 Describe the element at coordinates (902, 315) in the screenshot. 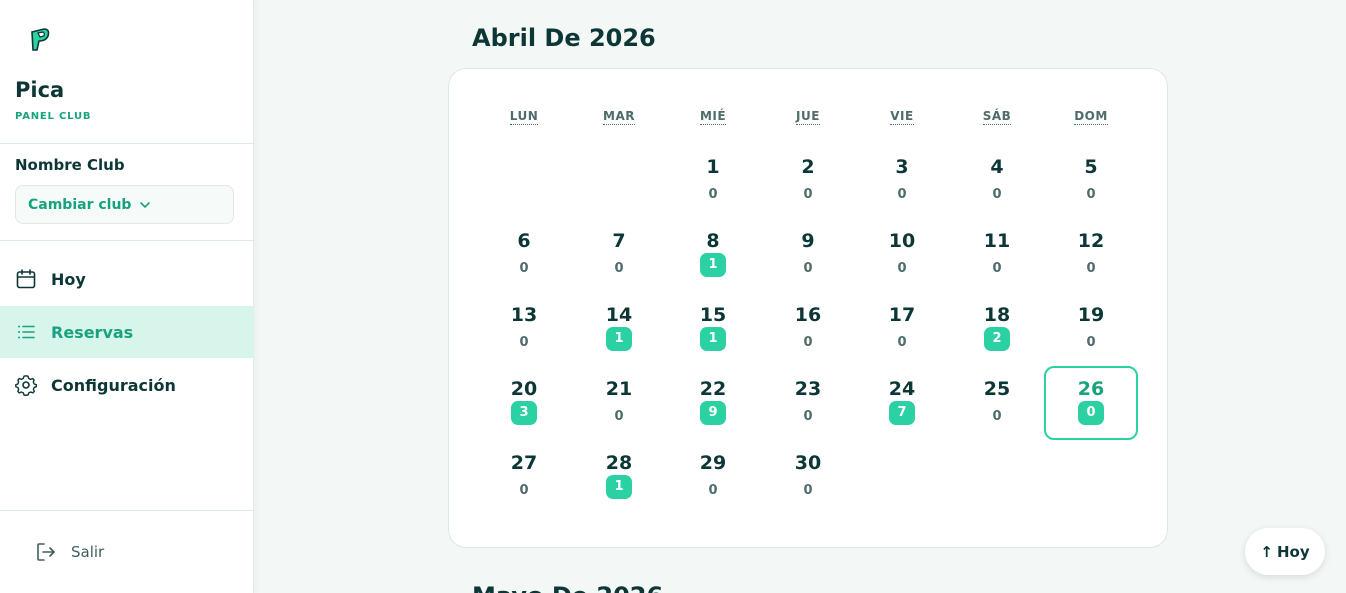

I see `day-number: 17` at that location.